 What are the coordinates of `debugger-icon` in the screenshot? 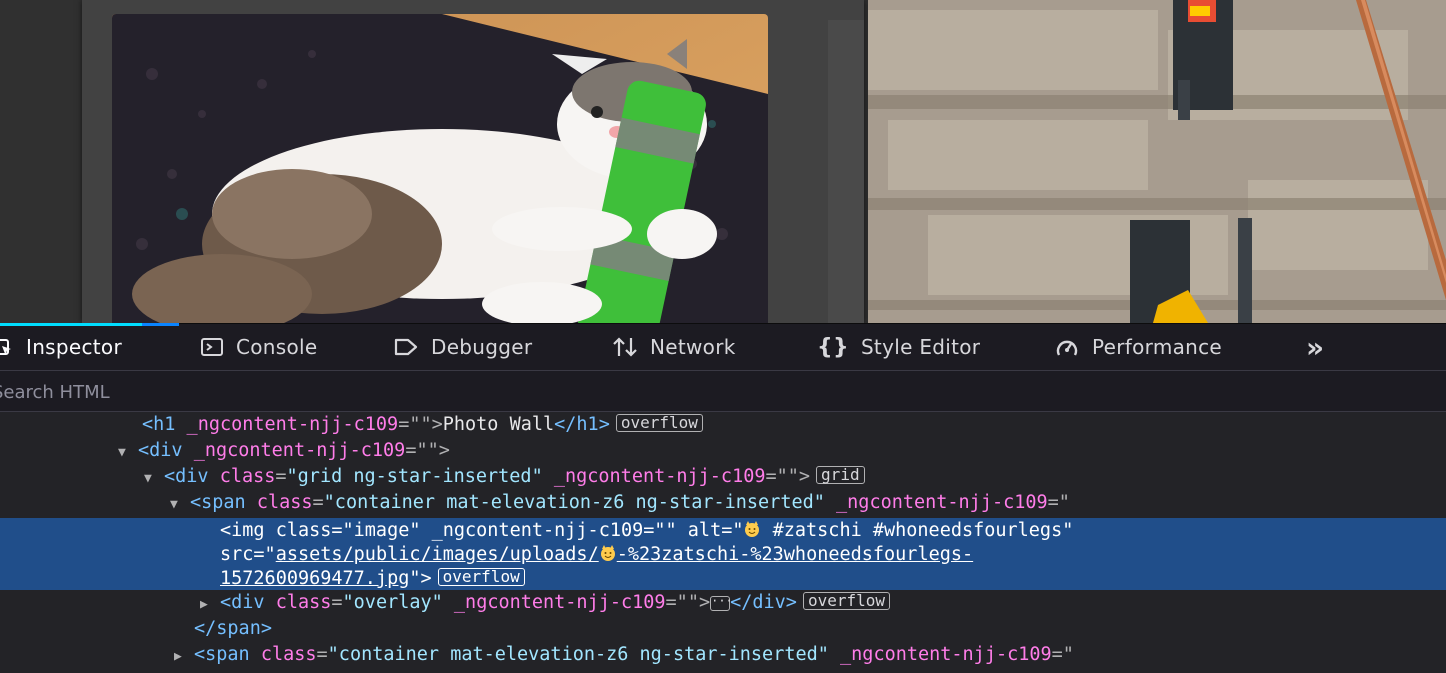 It's located at (406, 347).